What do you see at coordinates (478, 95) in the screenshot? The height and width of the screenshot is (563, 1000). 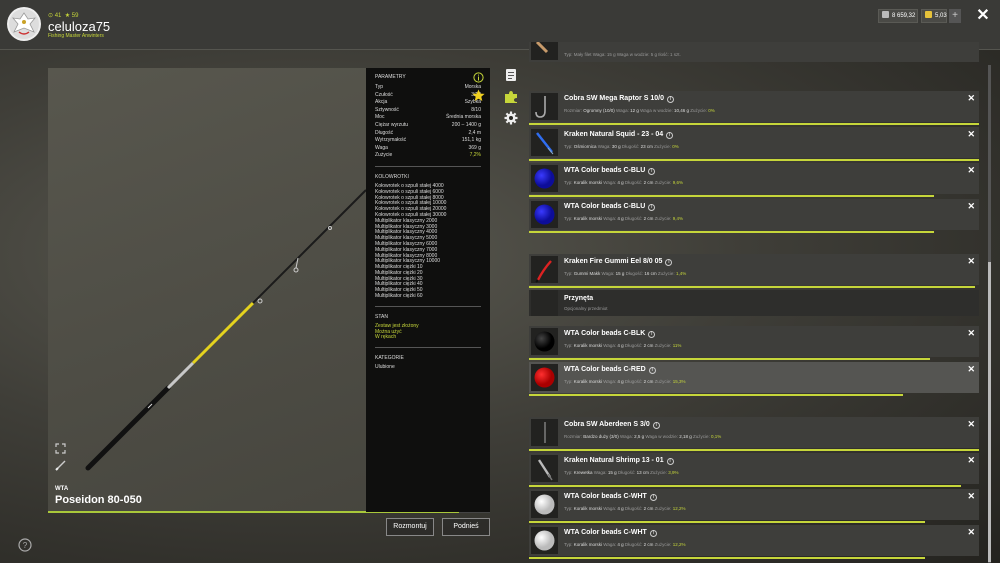 I see `favorite-star-icon` at bounding box center [478, 95].